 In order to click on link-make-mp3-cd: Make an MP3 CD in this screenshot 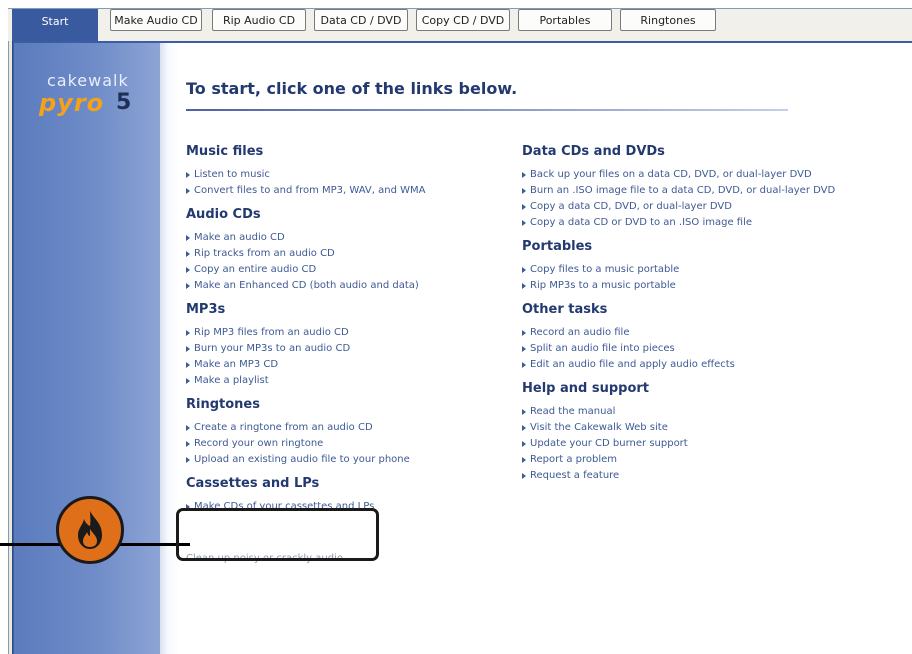, I will do `click(305, 365)`.